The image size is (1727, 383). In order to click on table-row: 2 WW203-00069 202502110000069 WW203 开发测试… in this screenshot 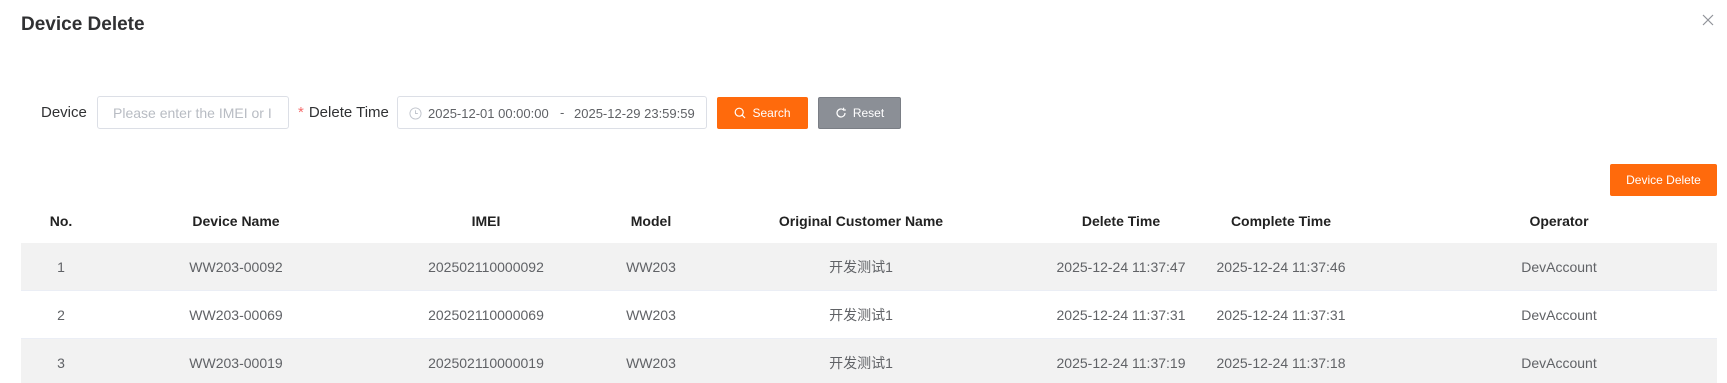, I will do `click(869, 315)`.